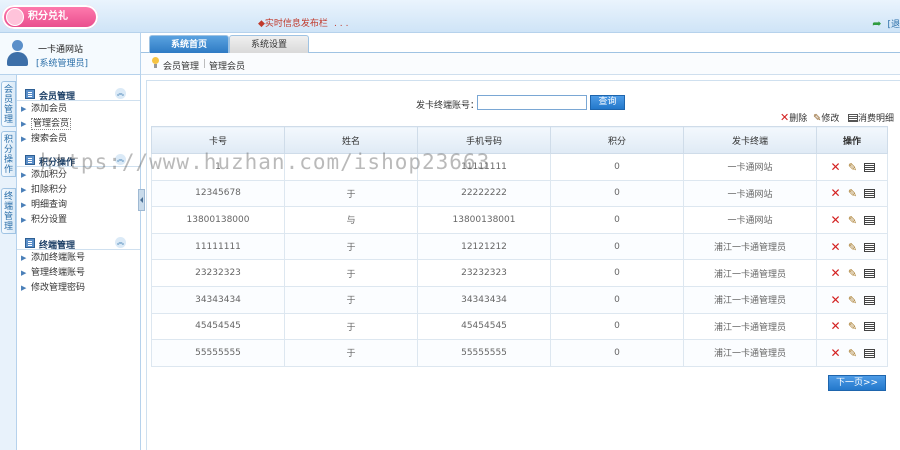  I want to click on sidebar-item-manage-terminals: ▶ 管理终端账号, so click(78, 273).